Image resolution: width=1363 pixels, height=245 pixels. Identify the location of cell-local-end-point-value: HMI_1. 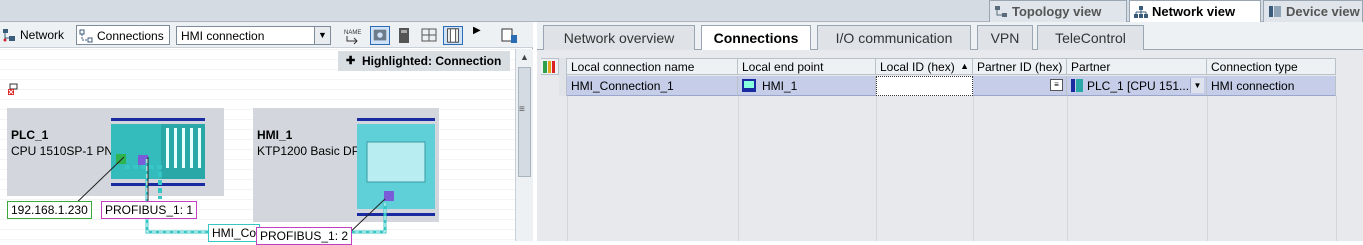
(780, 86).